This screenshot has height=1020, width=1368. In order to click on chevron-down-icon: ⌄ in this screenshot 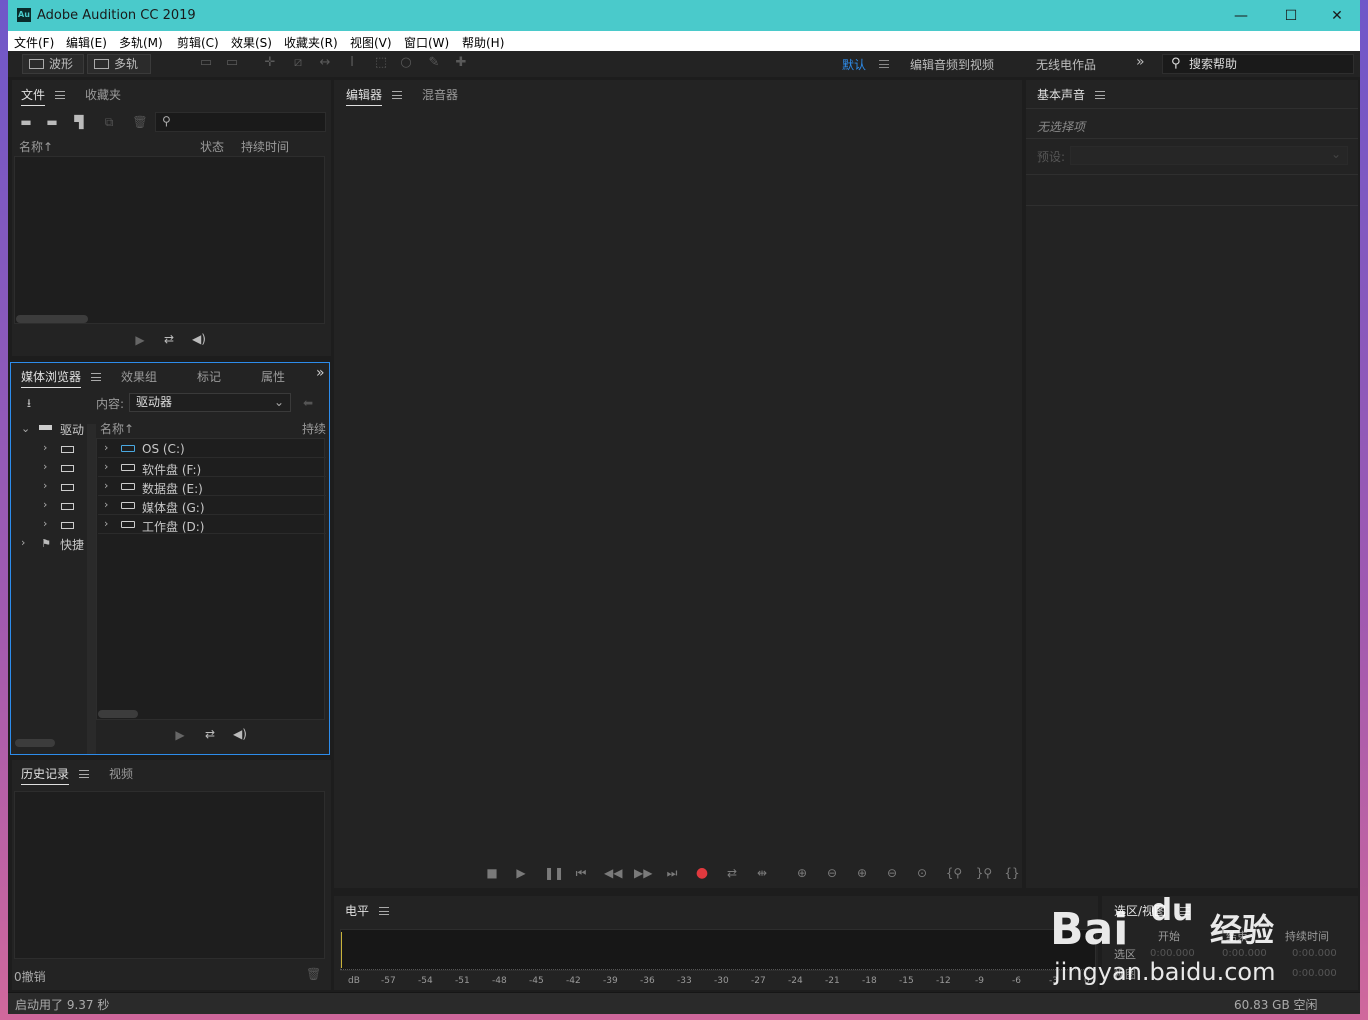, I will do `click(25, 428)`.